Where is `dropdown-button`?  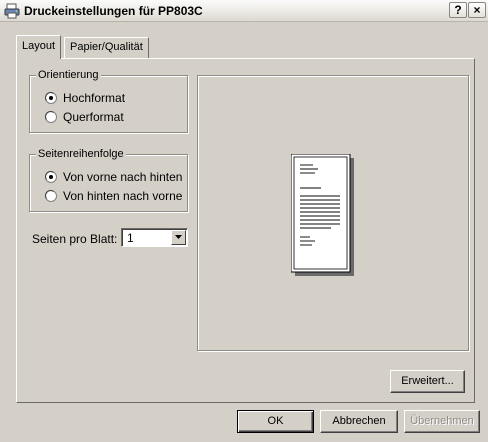 dropdown-button is located at coordinates (178, 237).